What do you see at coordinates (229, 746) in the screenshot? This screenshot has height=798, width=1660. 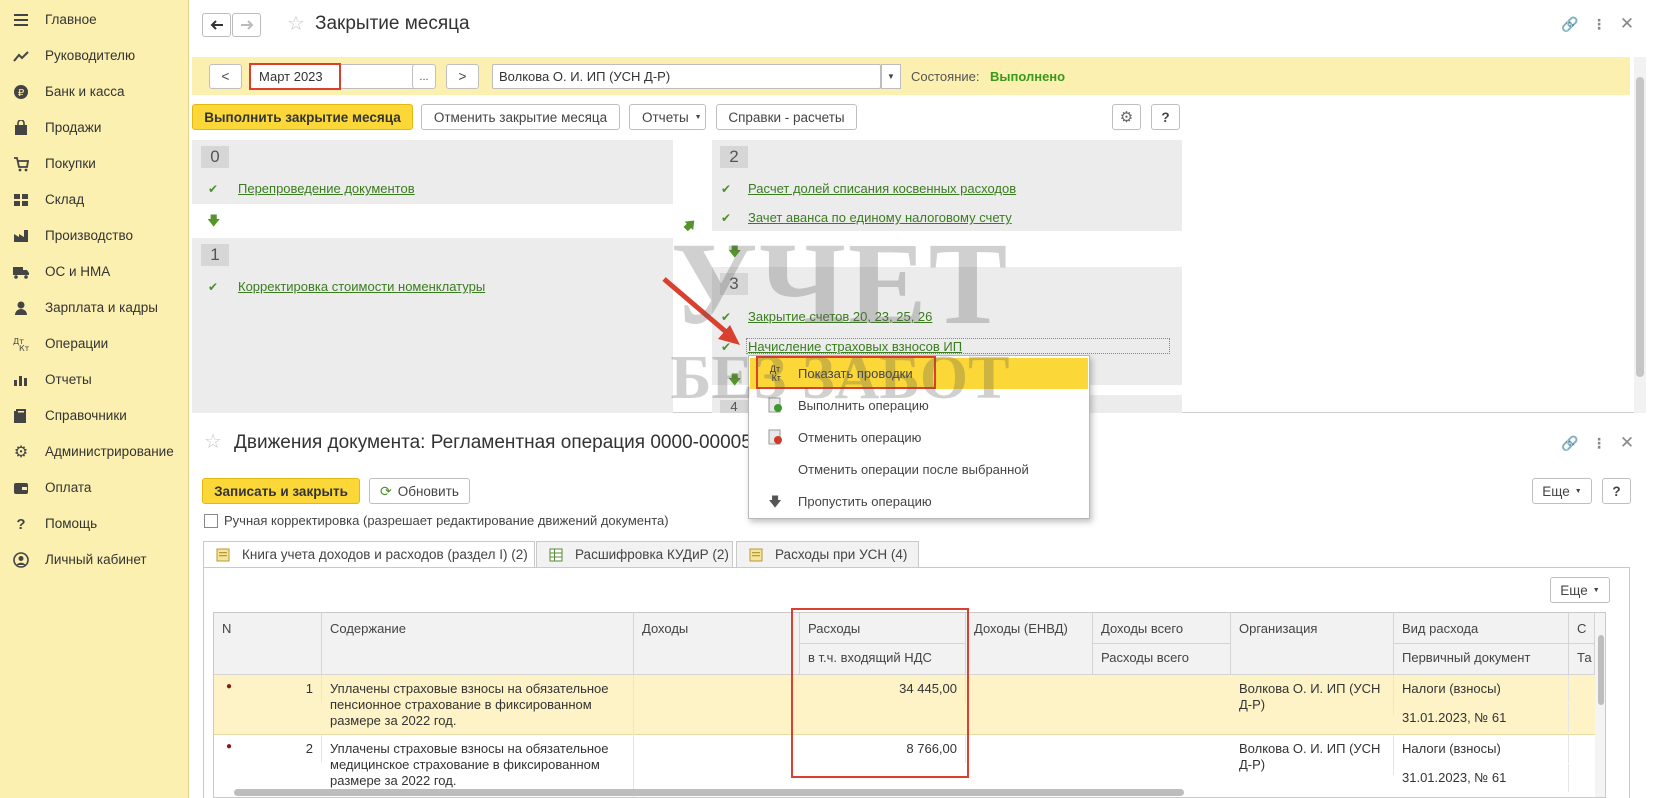 I see `record-active-icon: ●` at bounding box center [229, 746].